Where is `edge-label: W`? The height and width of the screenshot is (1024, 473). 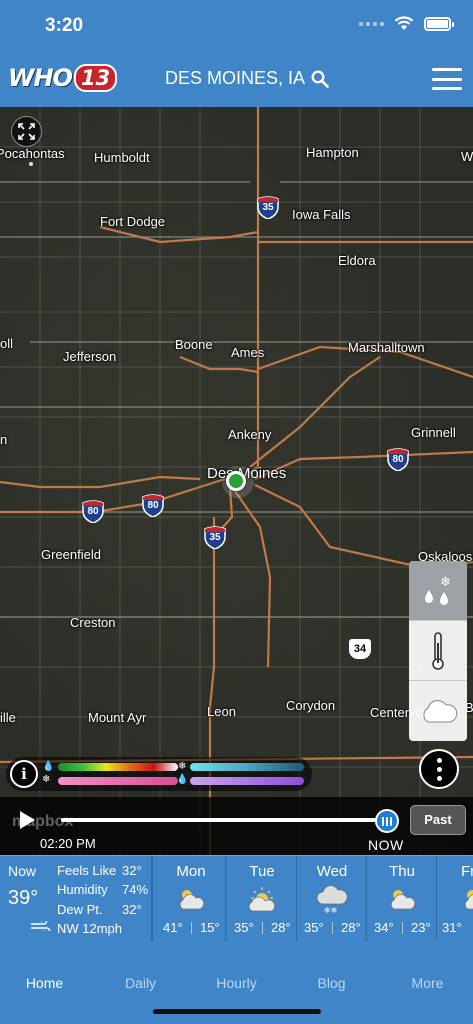
edge-label: W is located at coordinates (467, 156).